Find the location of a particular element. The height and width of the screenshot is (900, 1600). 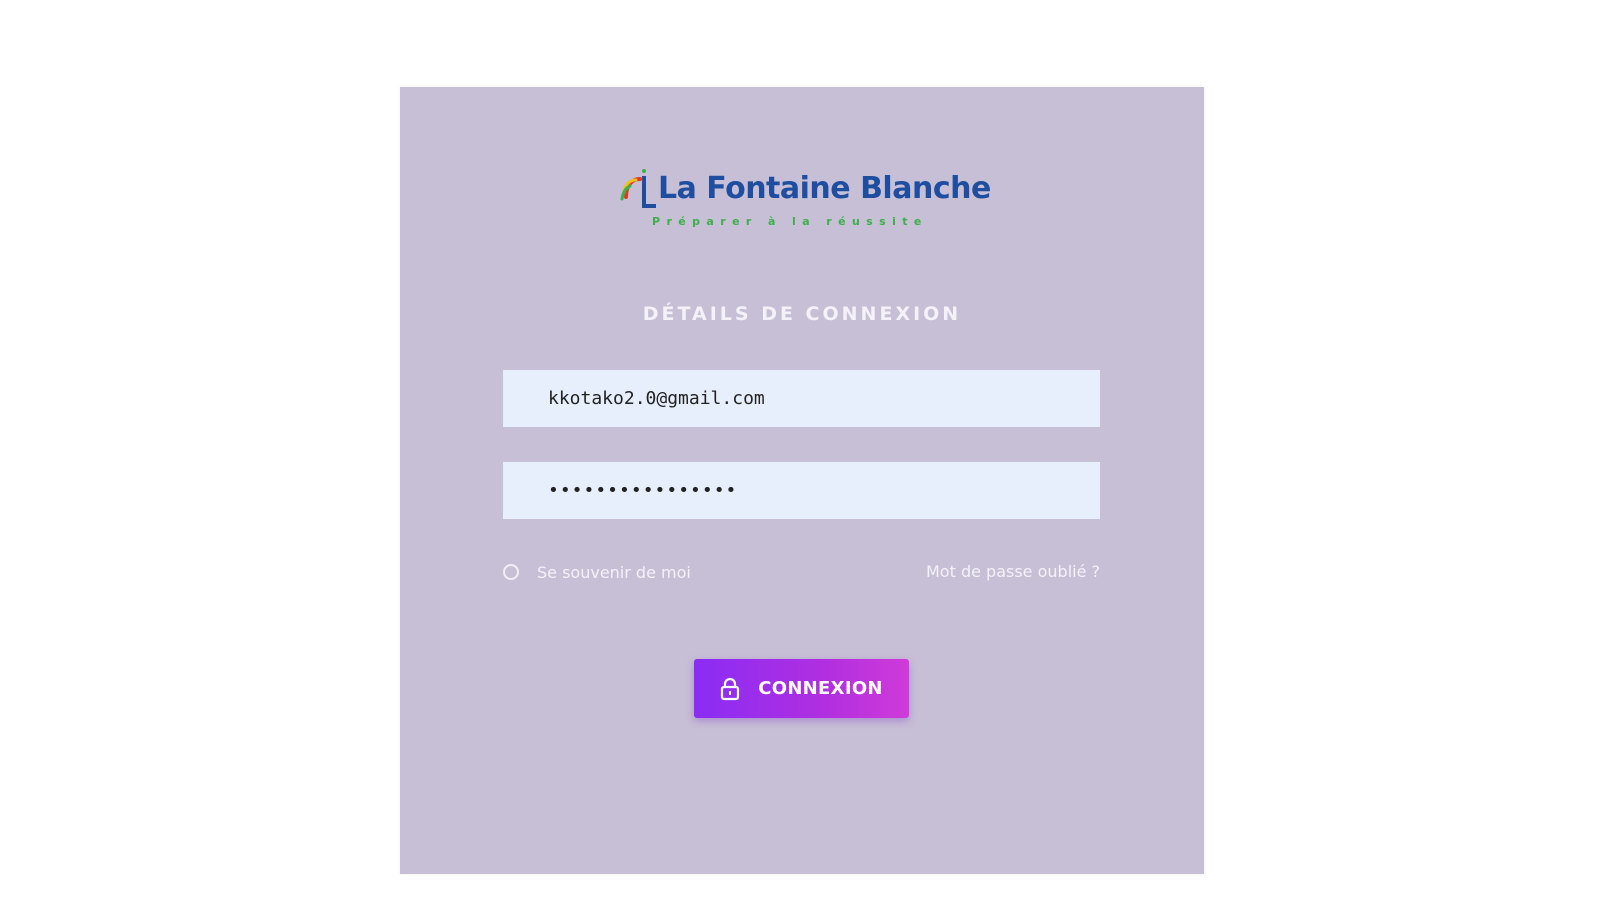

password-field is located at coordinates (801, 490).